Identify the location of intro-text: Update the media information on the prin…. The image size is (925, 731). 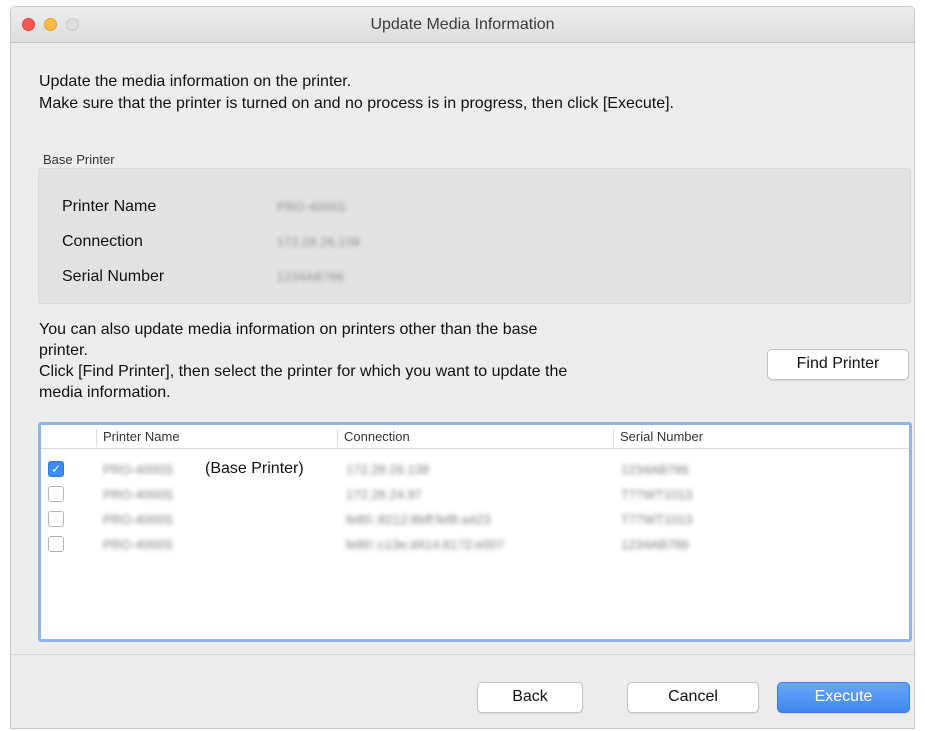
(356, 93).